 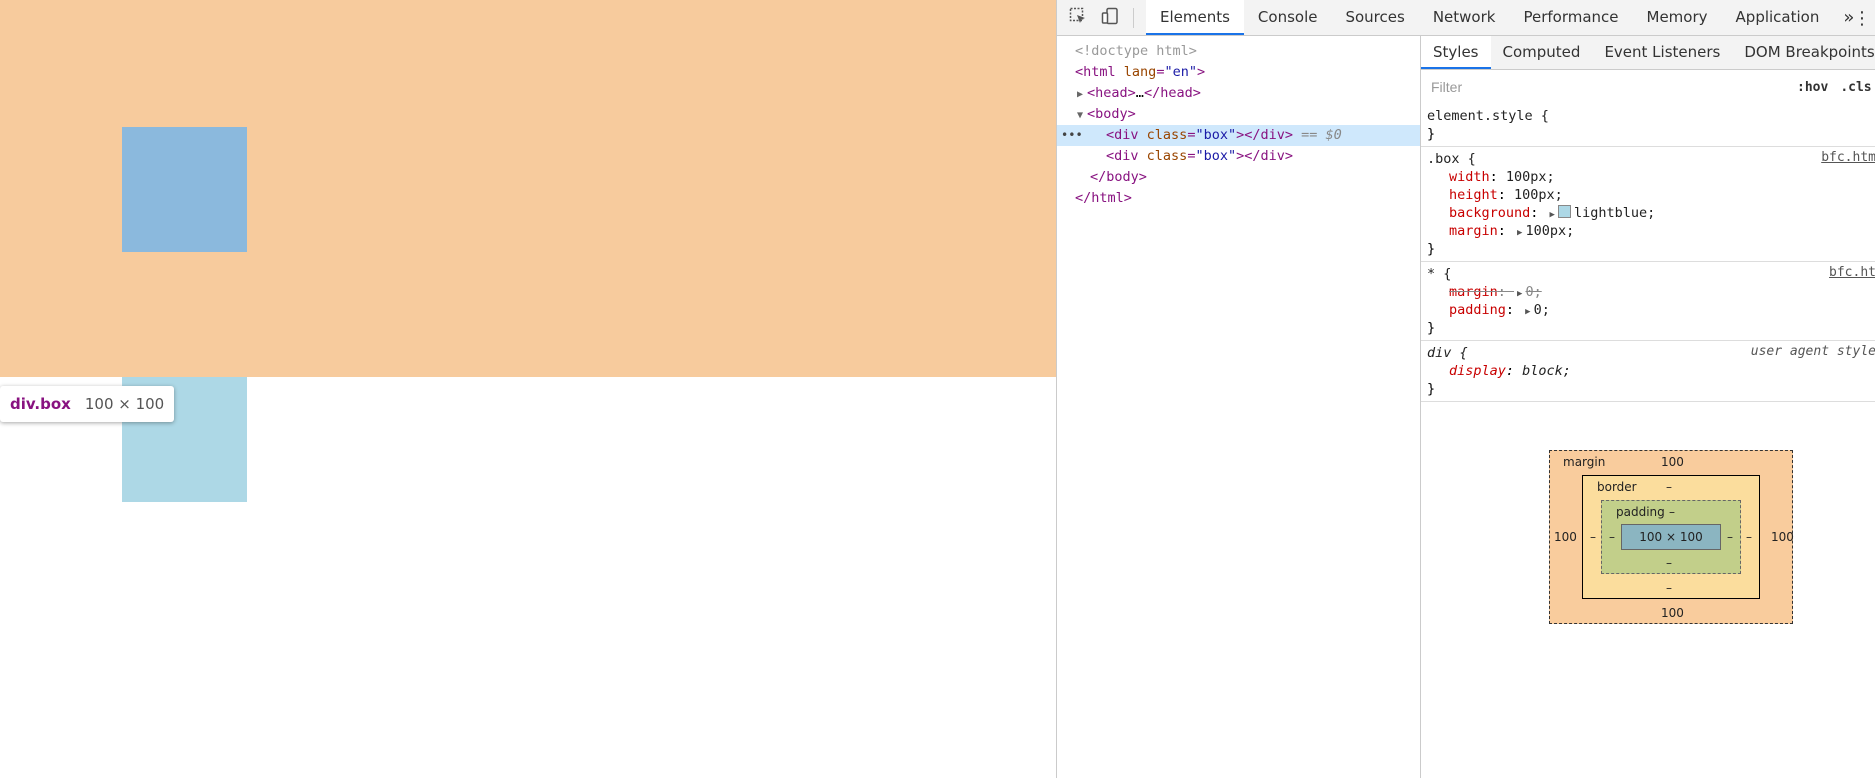 What do you see at coordinates (1195, 17) in the screenshot?
I see `tab-elements: Elements` at bounding box center [1195, 17].